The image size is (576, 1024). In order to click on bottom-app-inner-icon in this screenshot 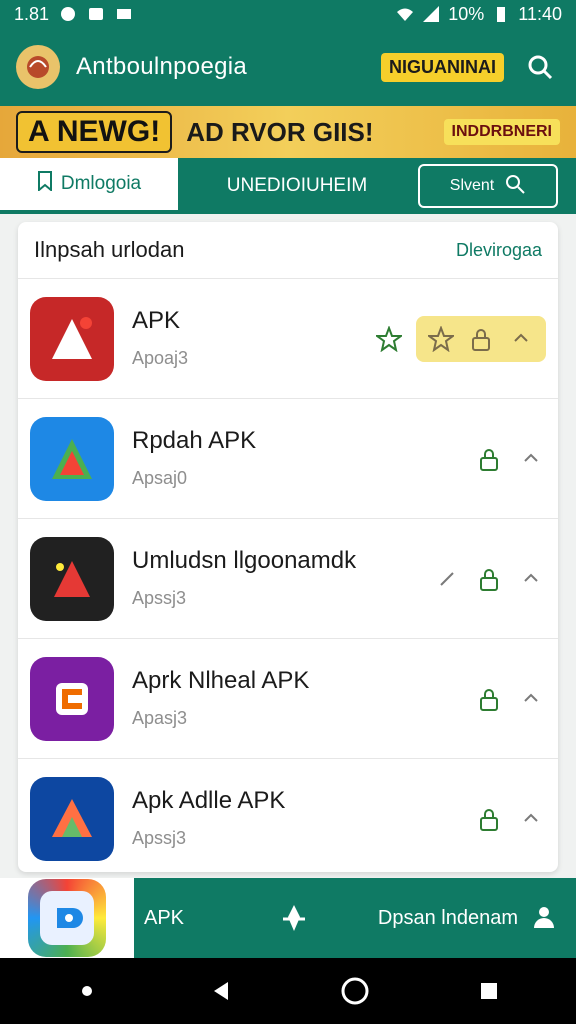, I will do `click(67, 918)`.